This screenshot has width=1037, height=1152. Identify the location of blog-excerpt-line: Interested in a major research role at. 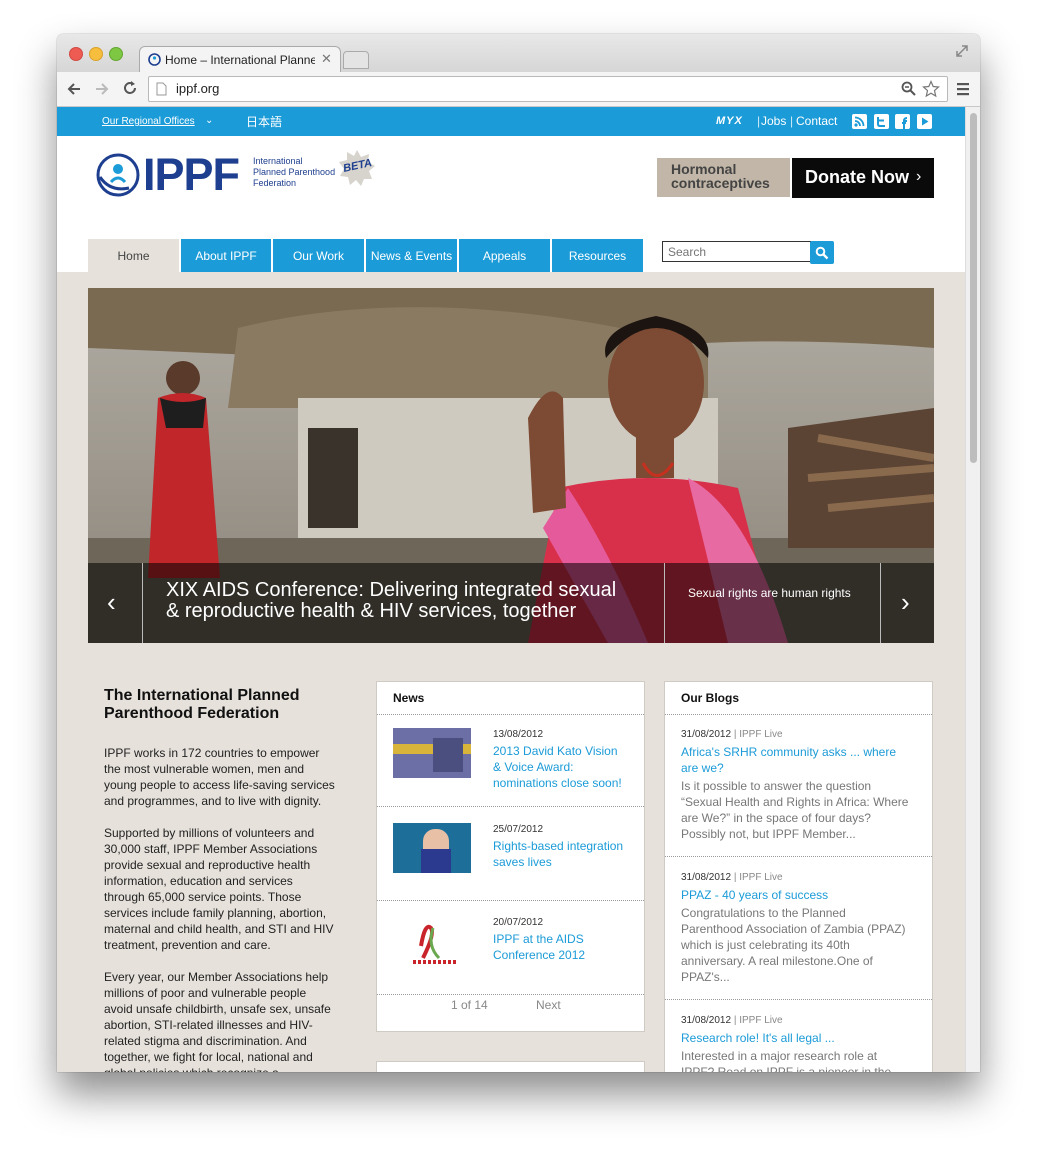
(779, 1056).